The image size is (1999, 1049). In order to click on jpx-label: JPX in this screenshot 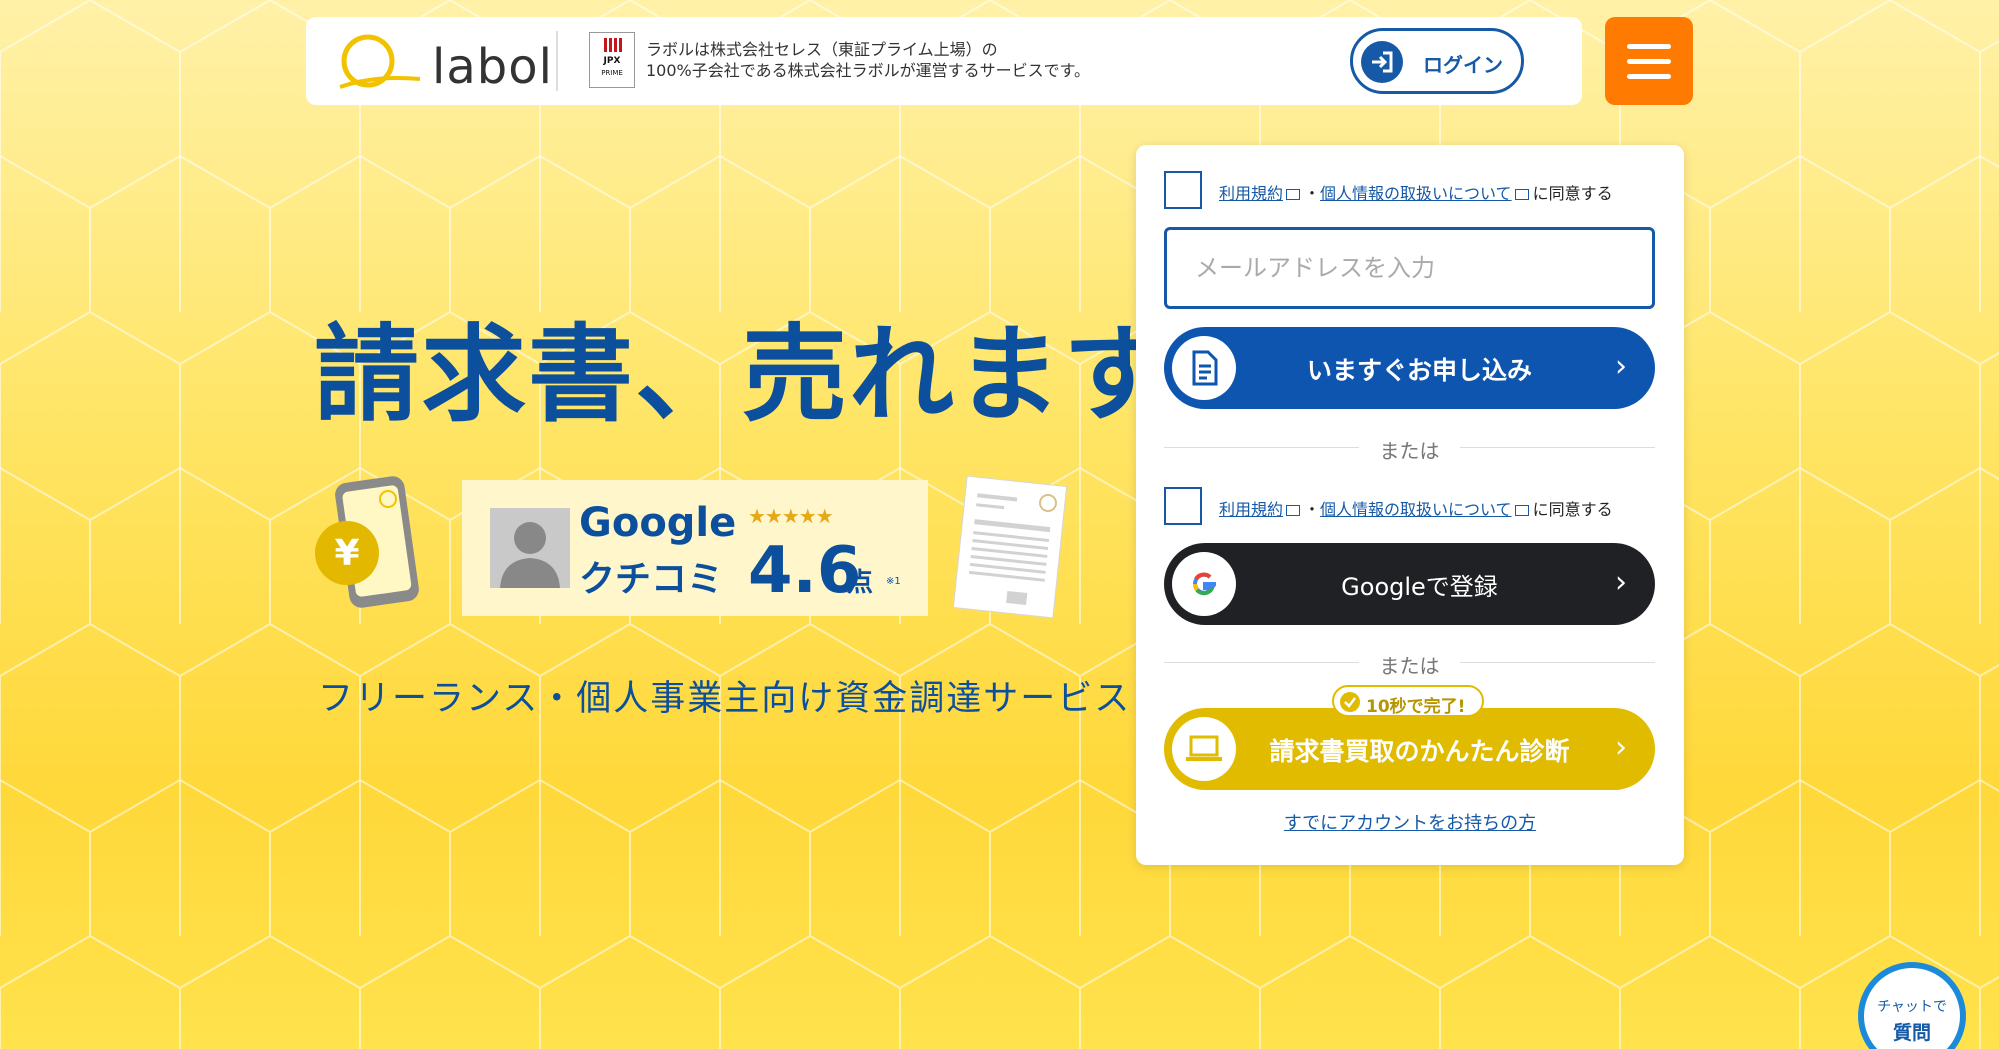, I will do `click(612, 61)`.